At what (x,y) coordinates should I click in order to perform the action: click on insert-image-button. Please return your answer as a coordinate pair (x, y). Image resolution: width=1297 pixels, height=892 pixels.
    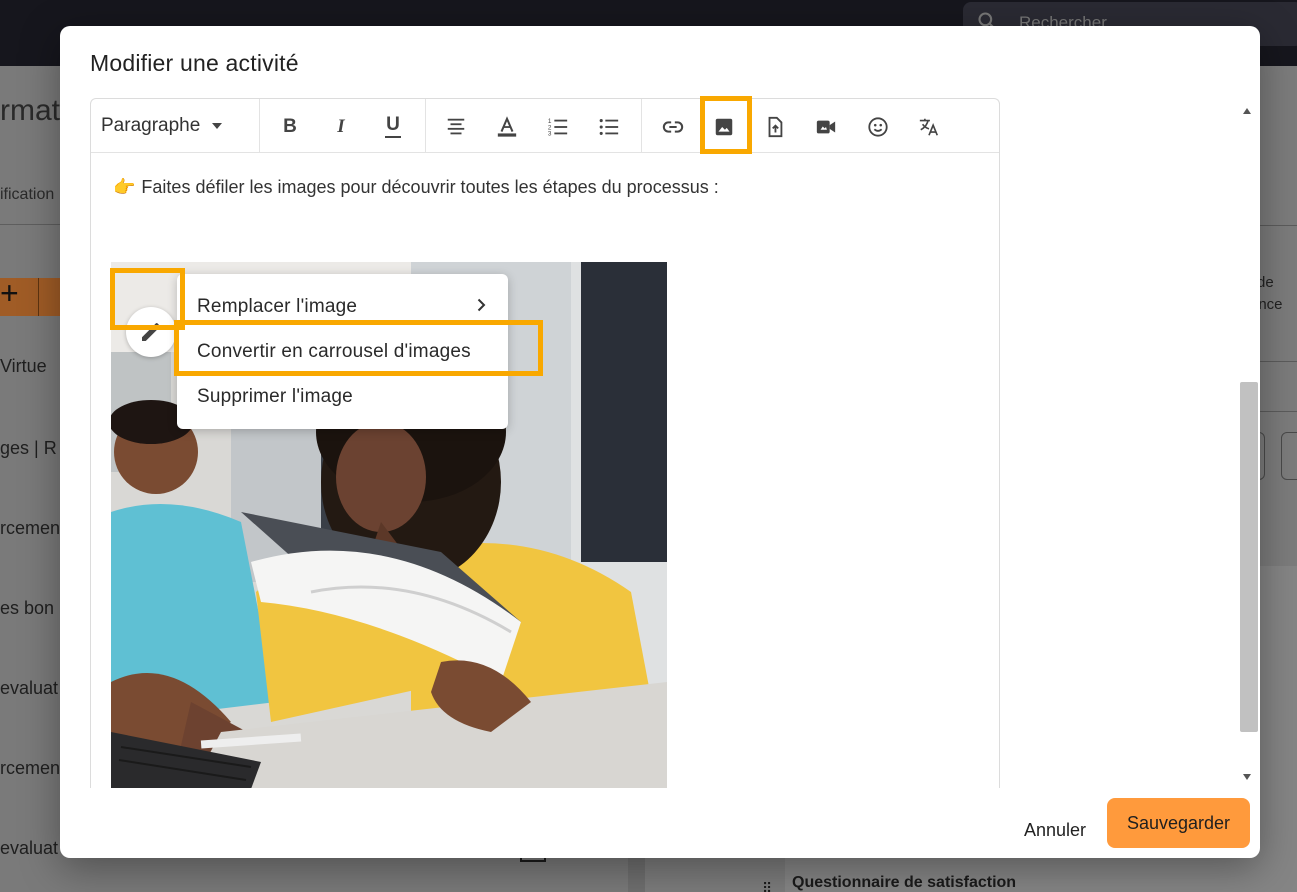
    Looking at the image, I should click on (724, 127).